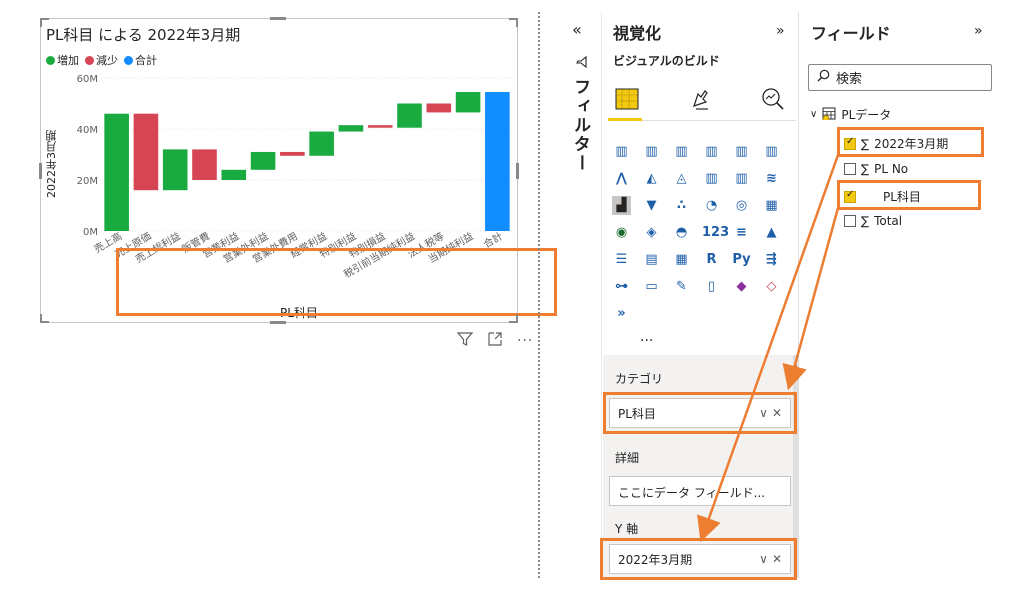 The width and height of the screenshot is (1024, 596). I want to click on legend-label: 合計, so click(146, 60).